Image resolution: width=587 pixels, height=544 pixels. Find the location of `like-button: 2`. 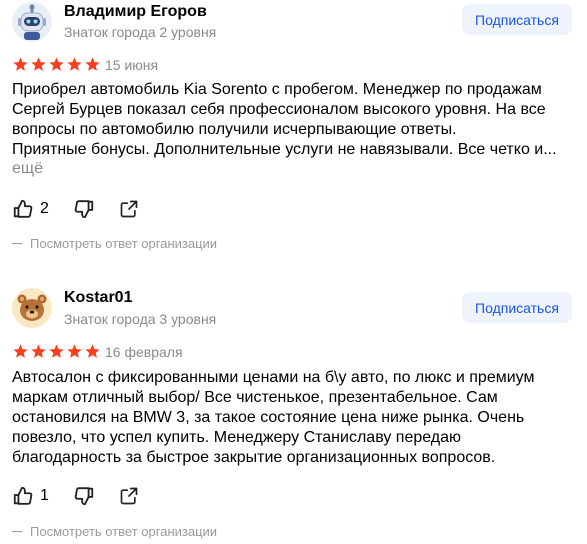

like-button: 2 is located at coordinates (30, 209).